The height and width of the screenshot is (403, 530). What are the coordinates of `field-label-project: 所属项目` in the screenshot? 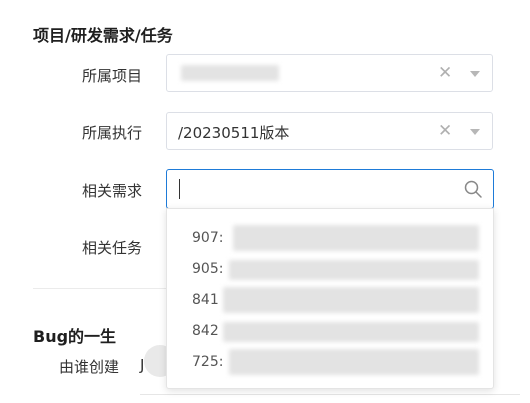 It's located at (112, 76).